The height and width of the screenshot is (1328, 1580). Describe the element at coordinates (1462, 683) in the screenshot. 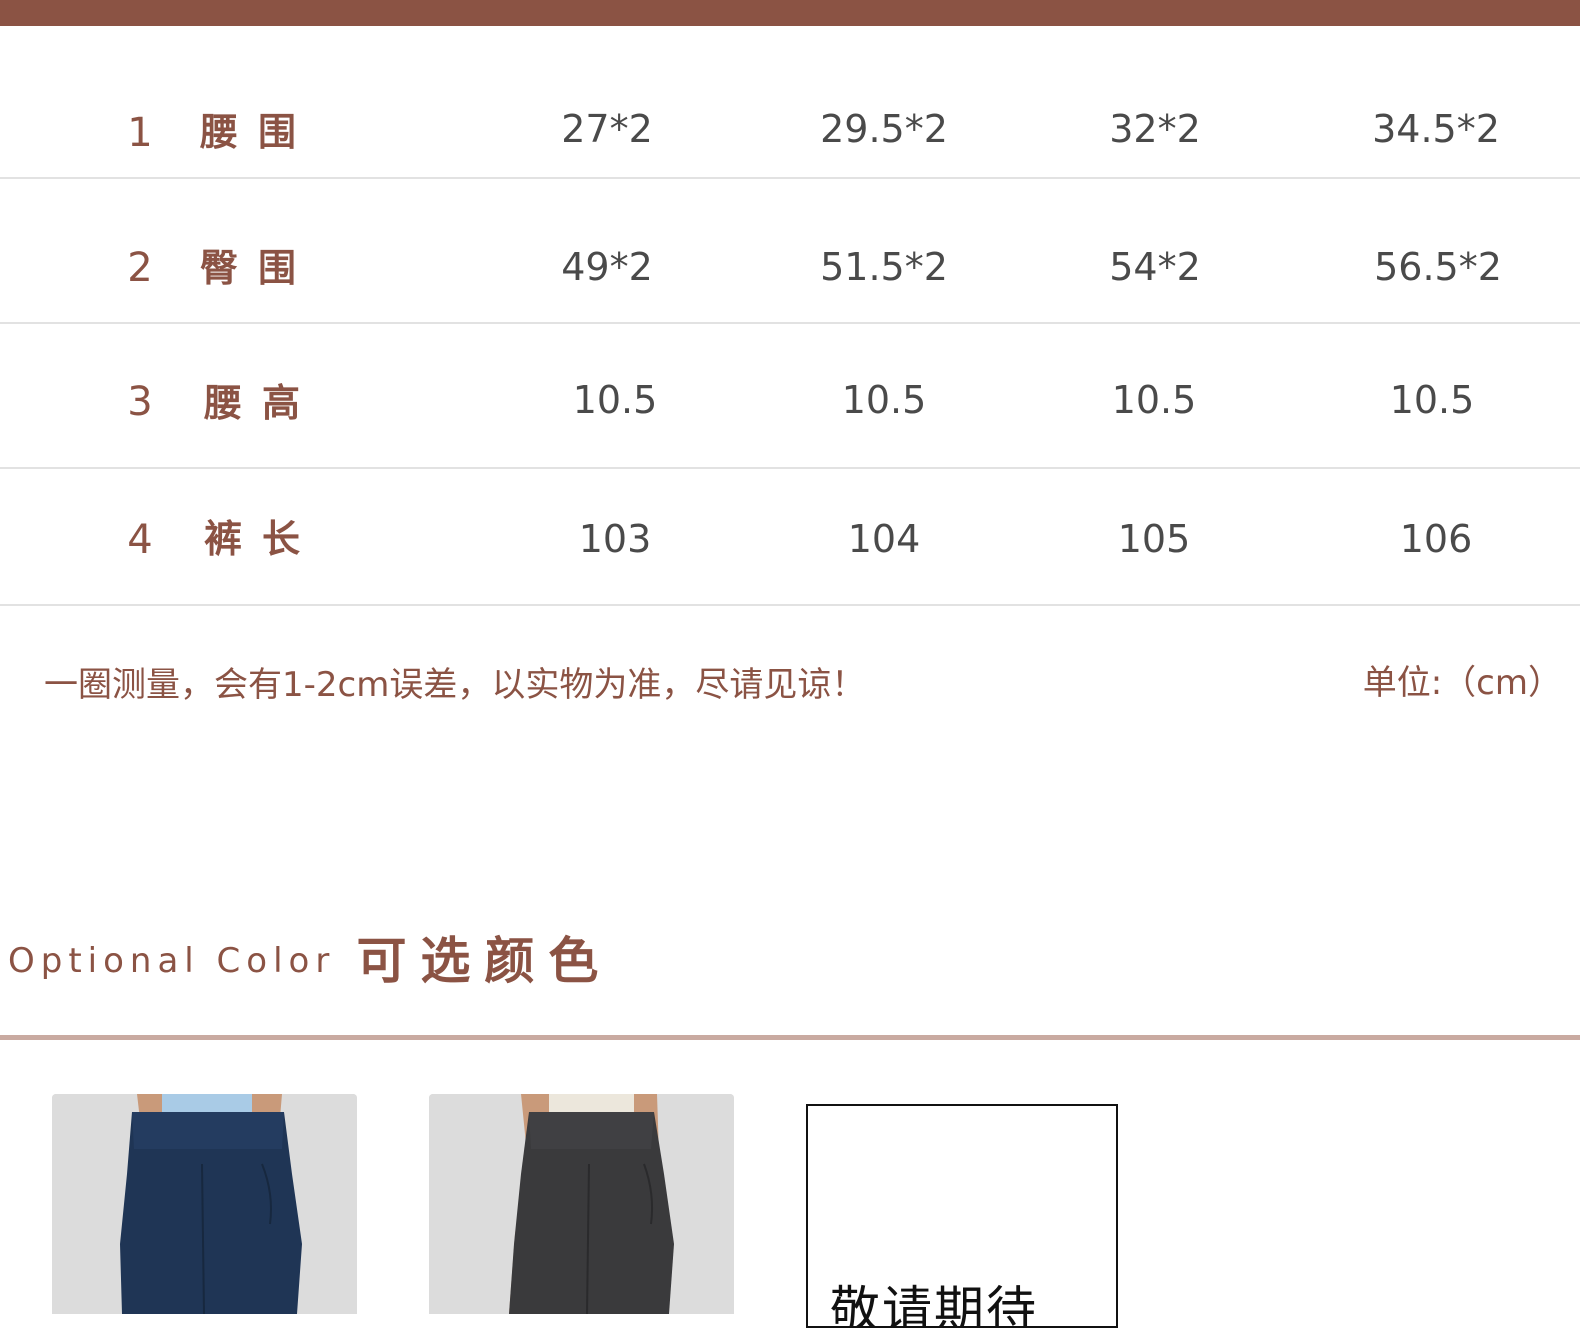

I see `unit-label: 单位:（cm）` at that location.